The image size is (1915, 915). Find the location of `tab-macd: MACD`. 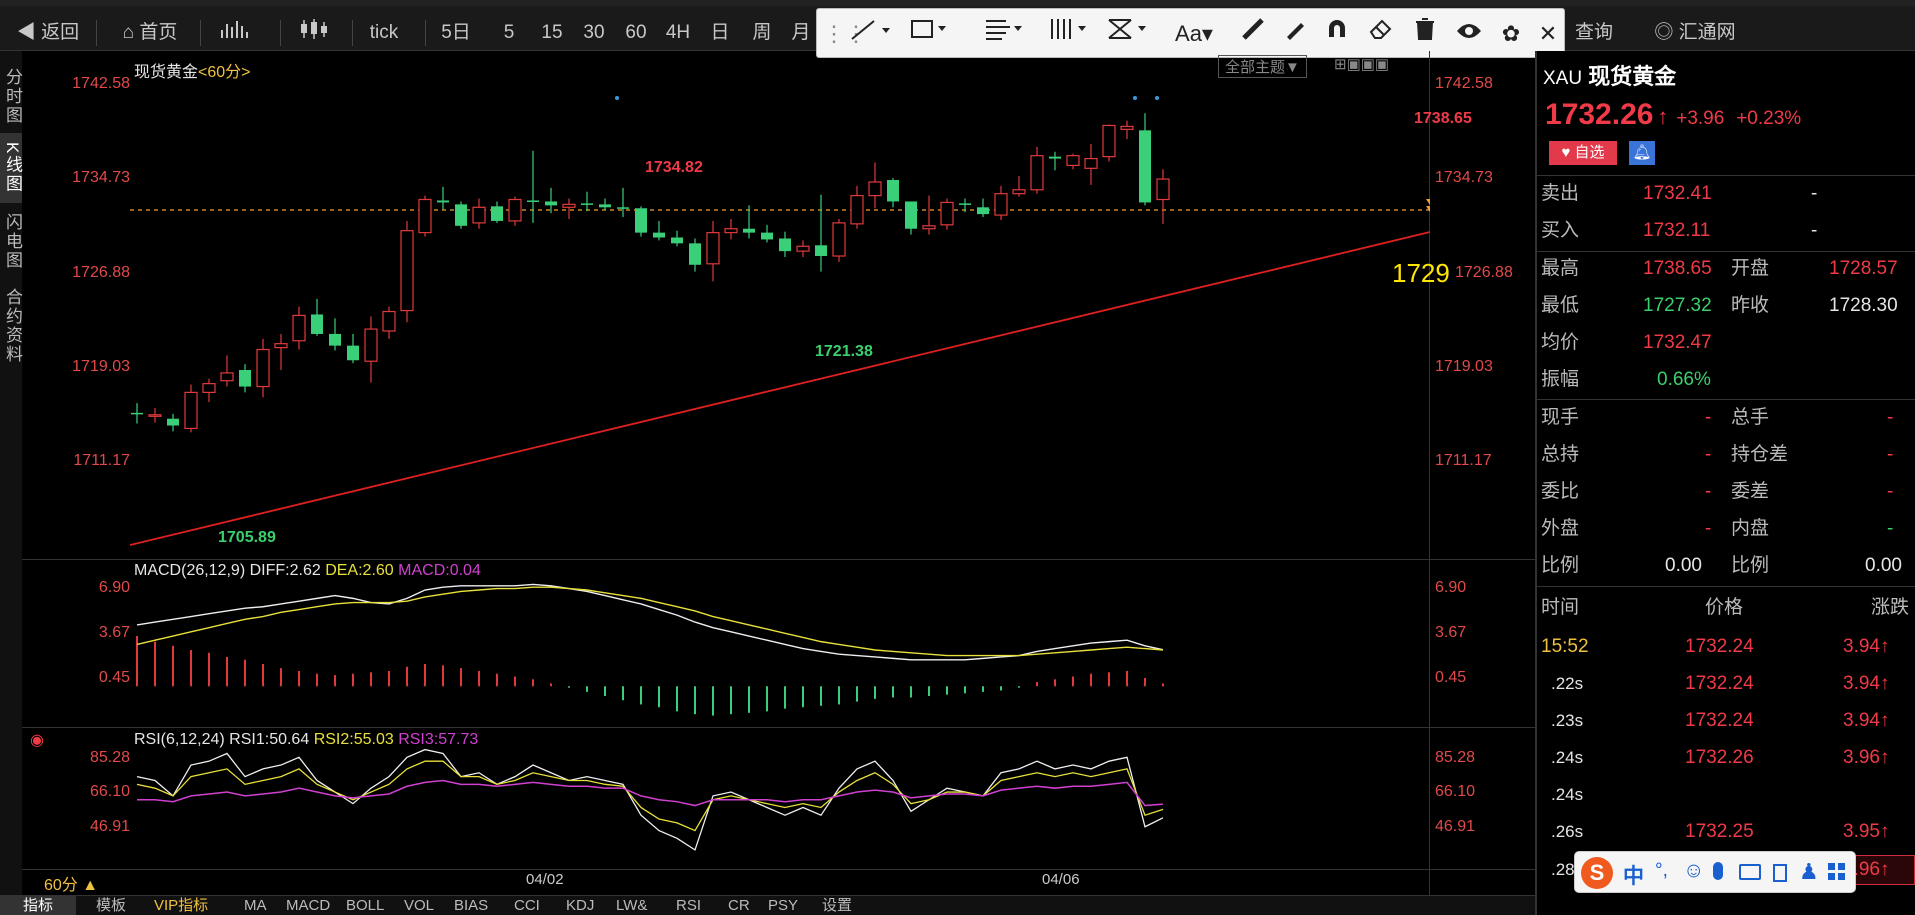

tab-macd: MACD is located at coordinates (308, 905).